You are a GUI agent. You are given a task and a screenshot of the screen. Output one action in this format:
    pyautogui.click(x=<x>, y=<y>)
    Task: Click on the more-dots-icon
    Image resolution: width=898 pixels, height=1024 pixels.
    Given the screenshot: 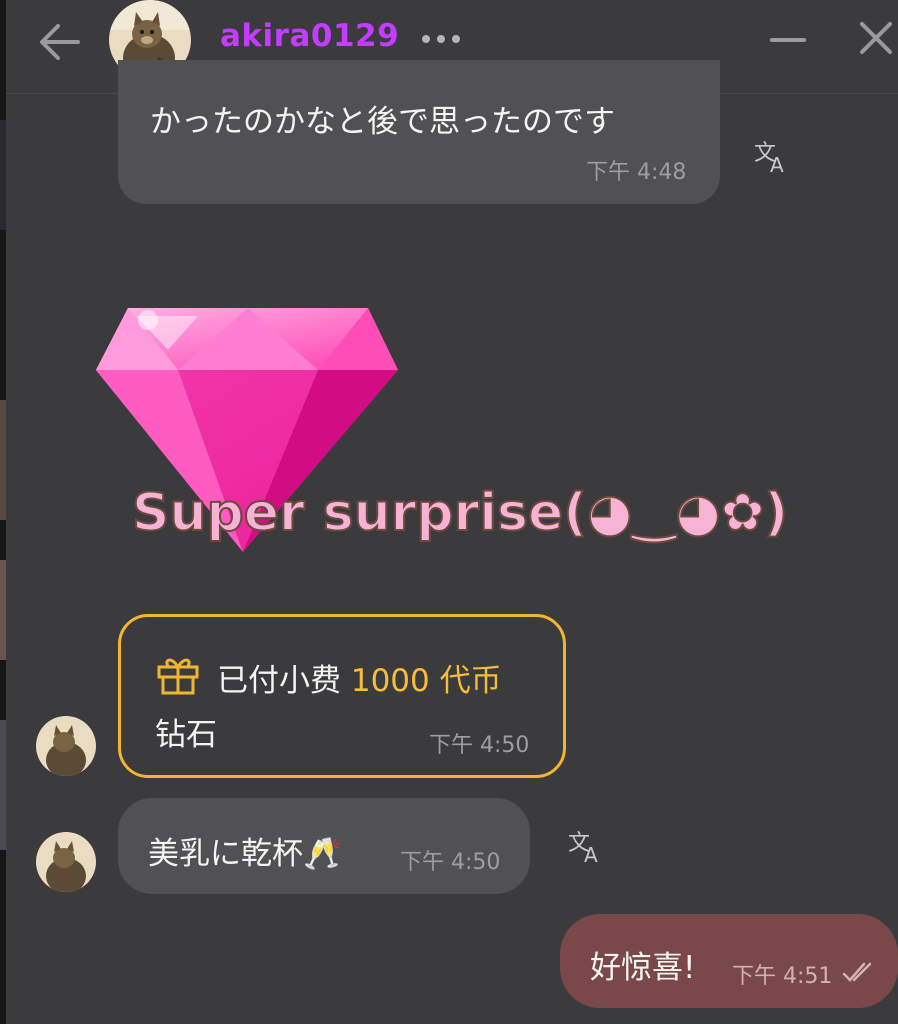 What is the action you would take?
    pyautogui.click(x=441, y=39)
    